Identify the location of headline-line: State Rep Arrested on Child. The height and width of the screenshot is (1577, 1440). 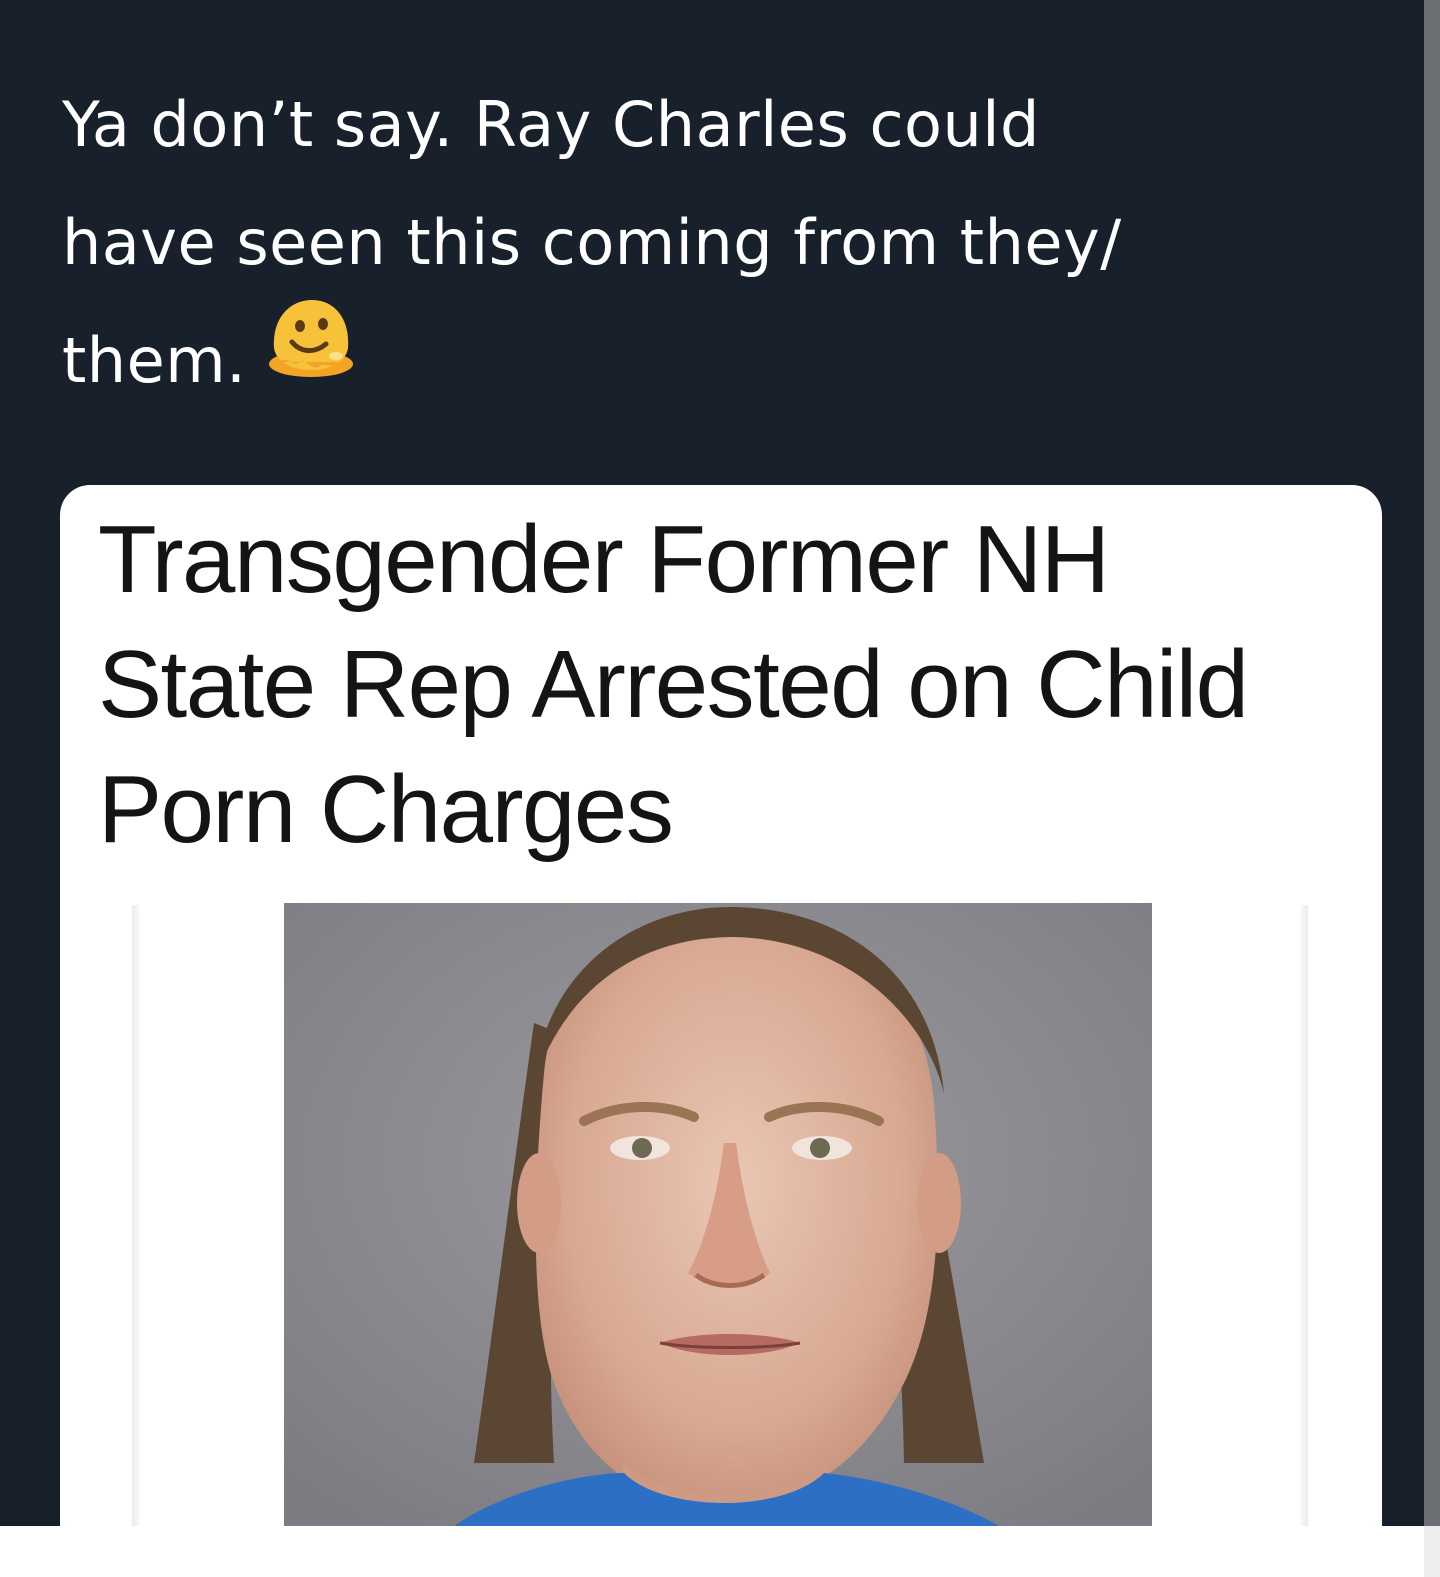
(673, 684).